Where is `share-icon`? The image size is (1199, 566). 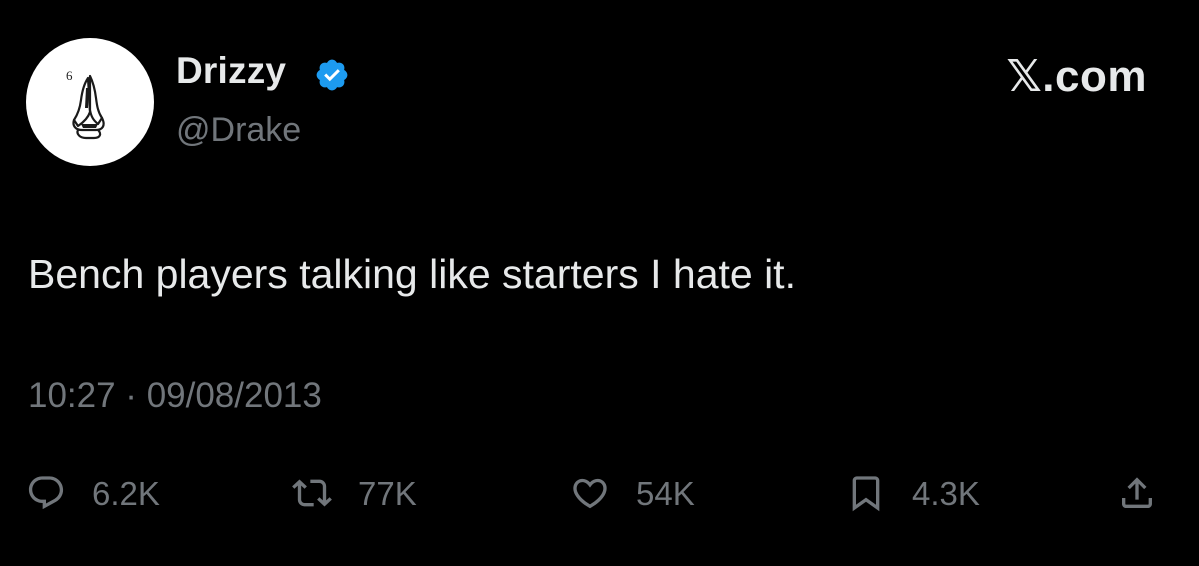
share-icon is located at coordinates (1137, 492).